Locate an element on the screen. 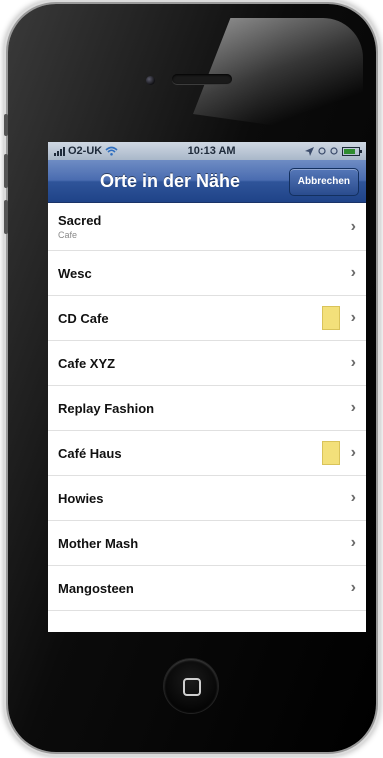 The height and width of the screenshot is (758, 383). cancel-button: Abbrechen is located at coordinates (323, 182).